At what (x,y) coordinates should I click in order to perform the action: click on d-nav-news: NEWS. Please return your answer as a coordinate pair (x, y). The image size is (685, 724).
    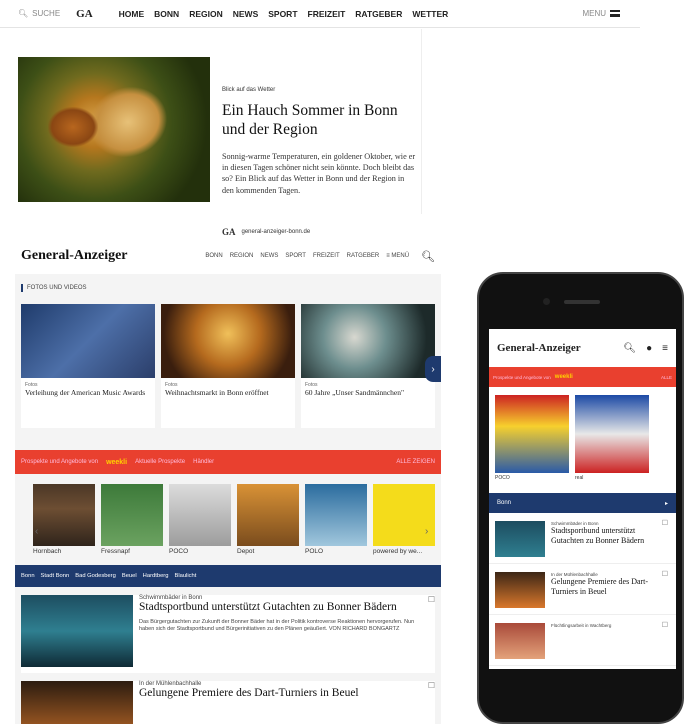
    Looking at the image, I should click on (269, 256).